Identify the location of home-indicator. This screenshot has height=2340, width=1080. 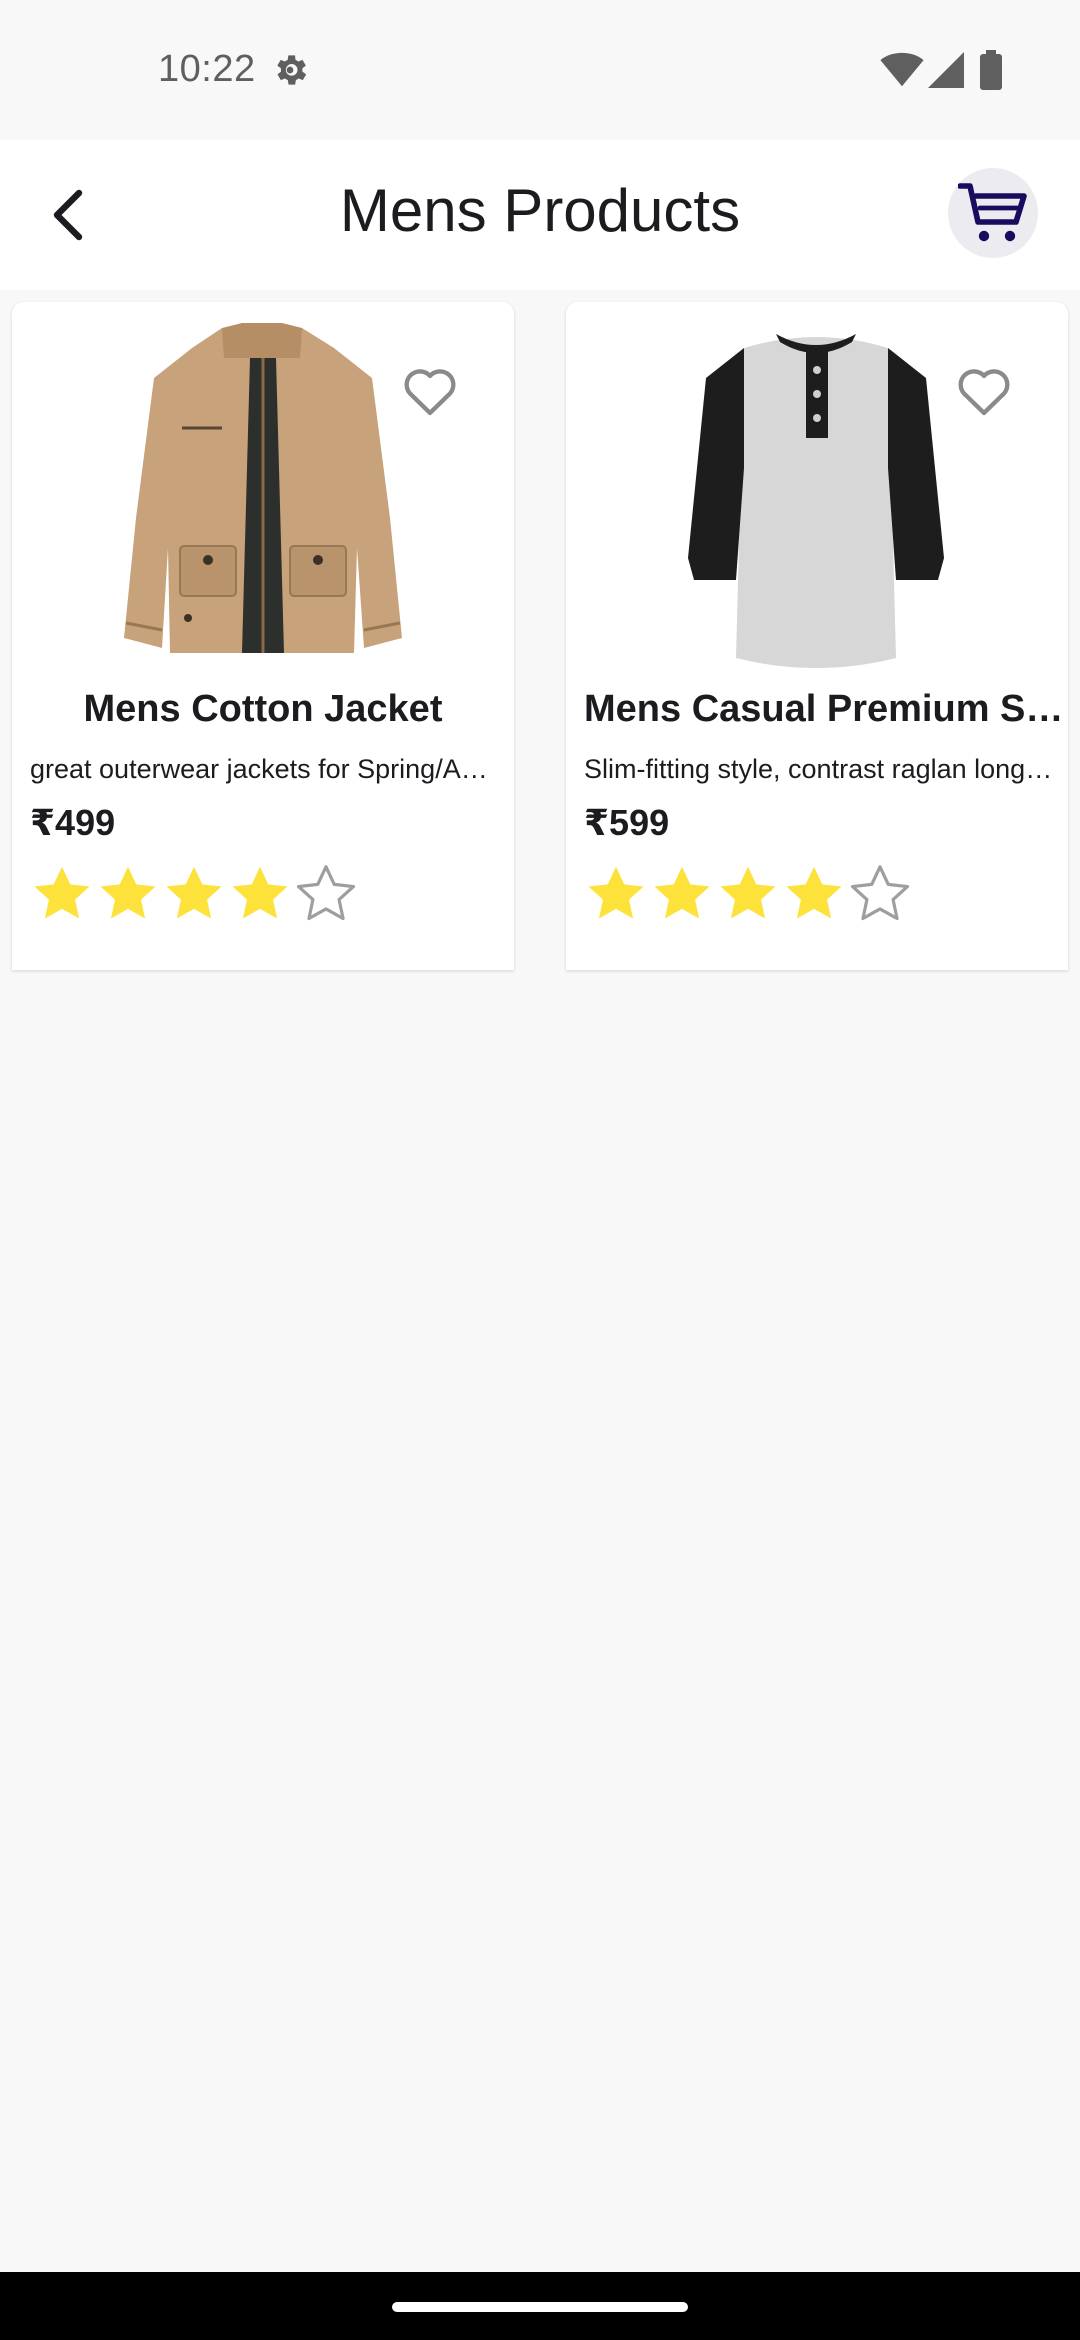
(540, 2307).